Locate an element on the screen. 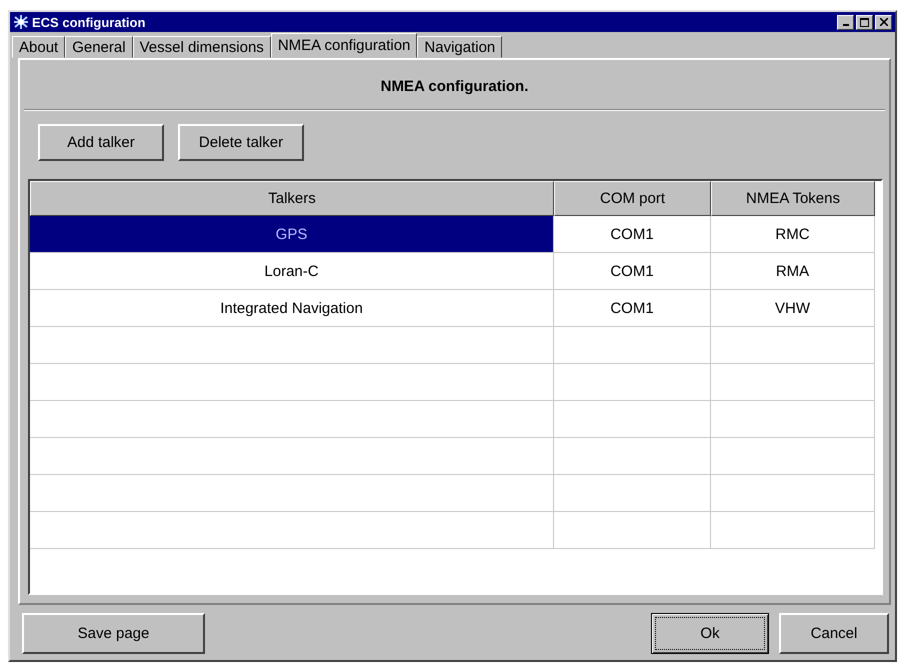 This screenshot has width=905, height=666. app-icon is located at coordinates (21, 22).